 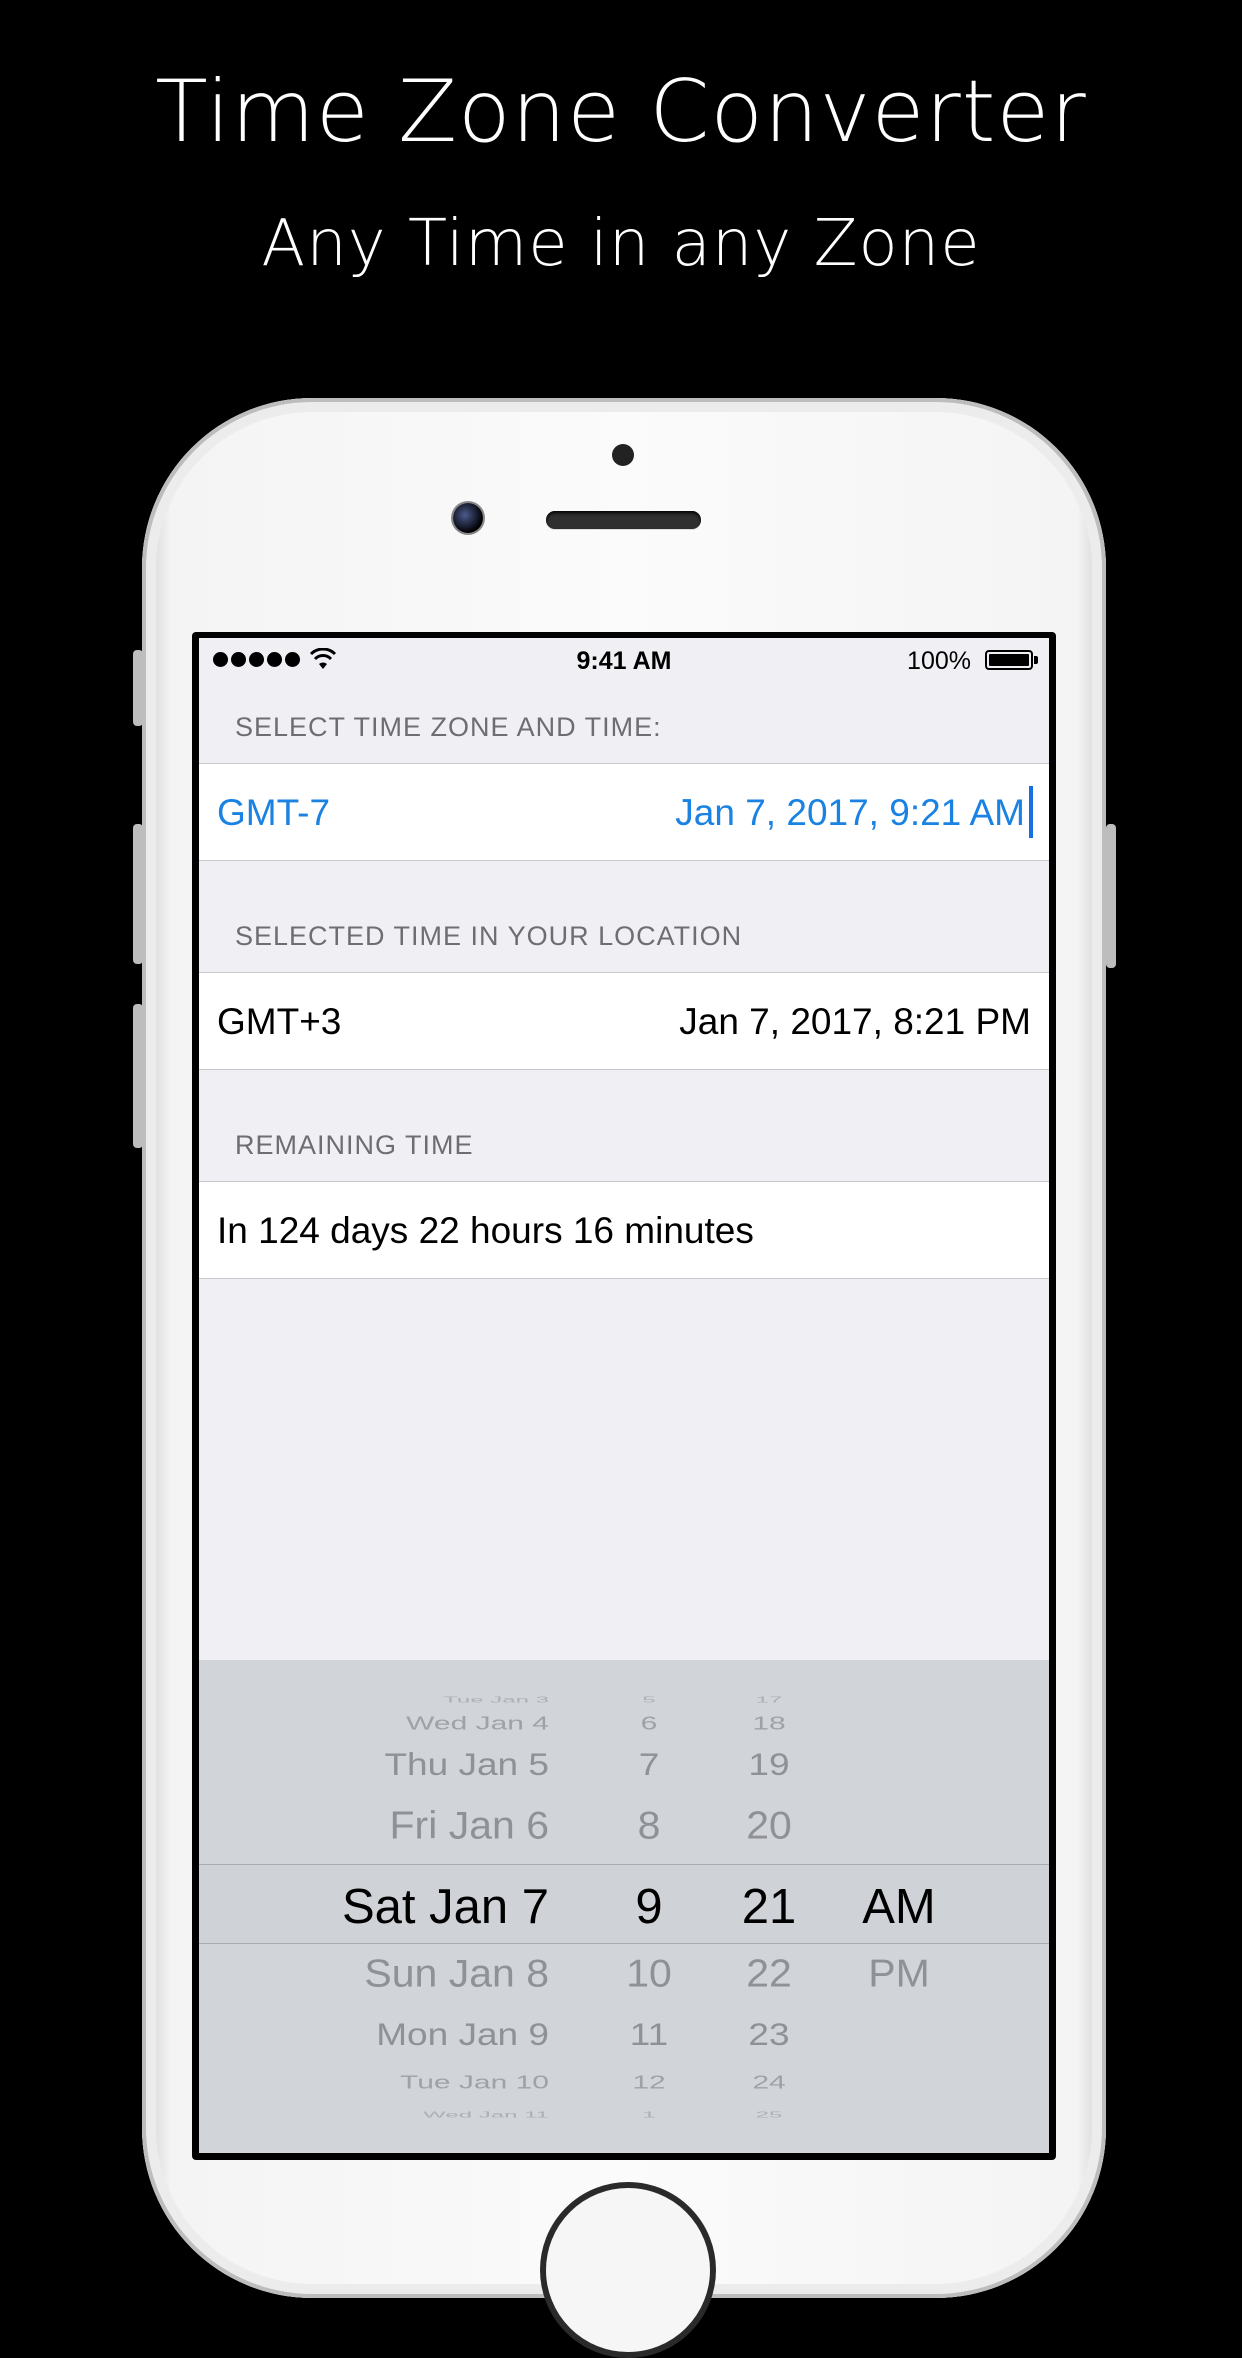 I want to click on picker-minute-item: 24, so click(x=768, y=2082).